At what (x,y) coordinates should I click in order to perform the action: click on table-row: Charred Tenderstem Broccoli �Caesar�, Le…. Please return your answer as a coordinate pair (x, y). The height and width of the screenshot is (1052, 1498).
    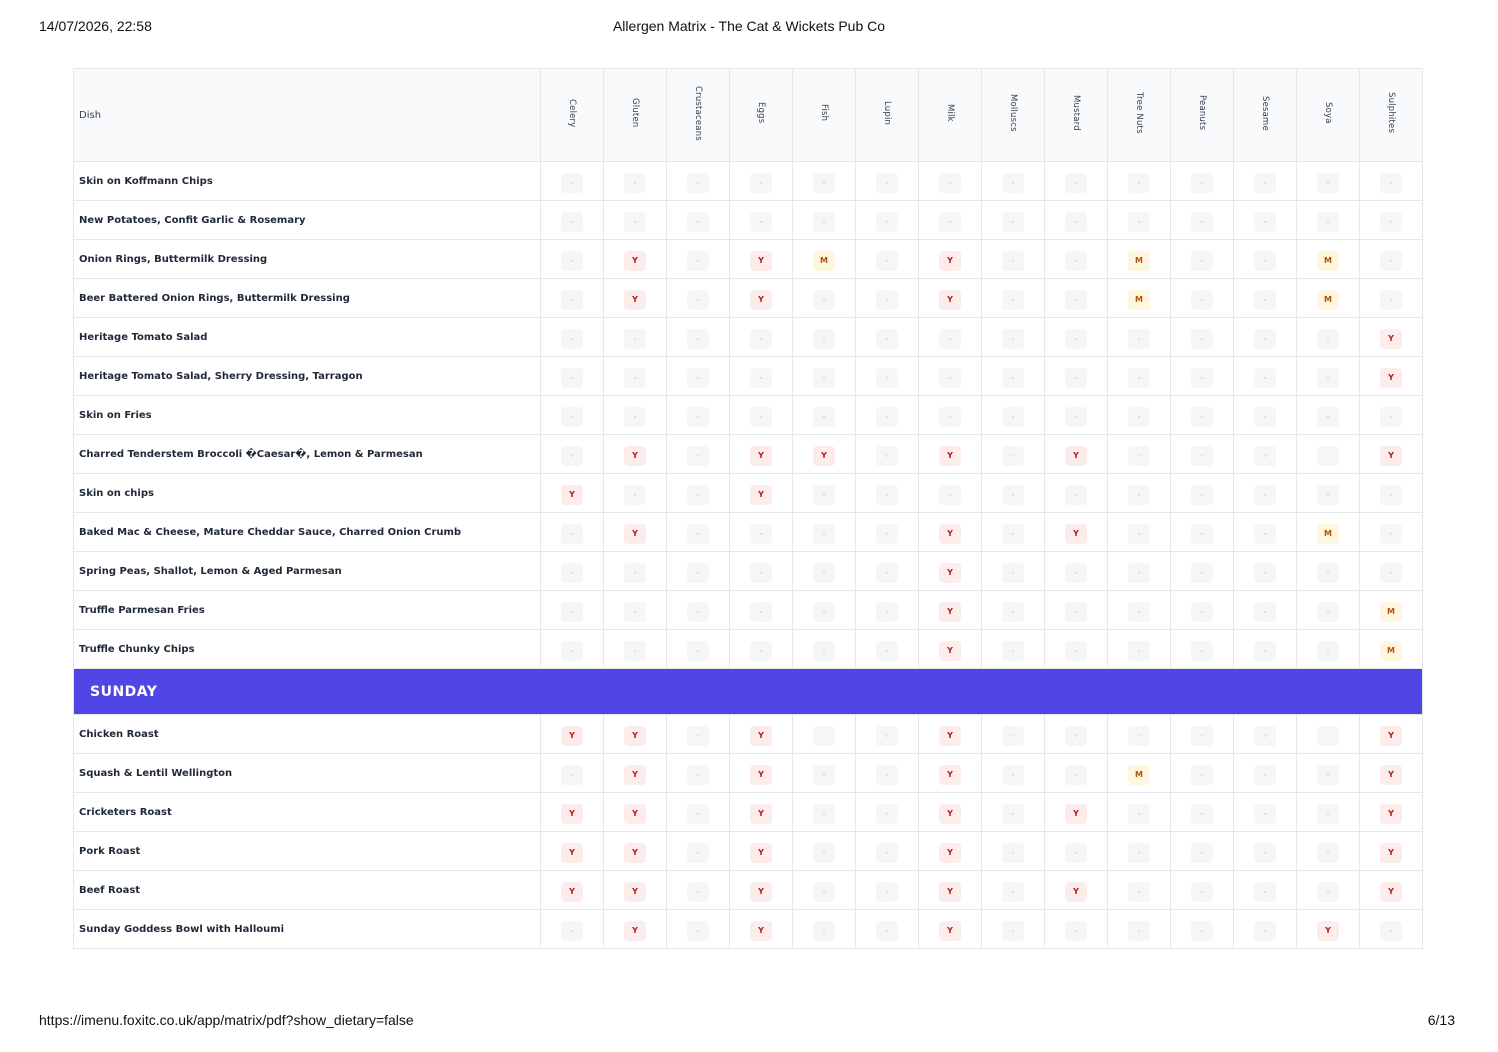
    Looking at the image, I should click on (748, 454).